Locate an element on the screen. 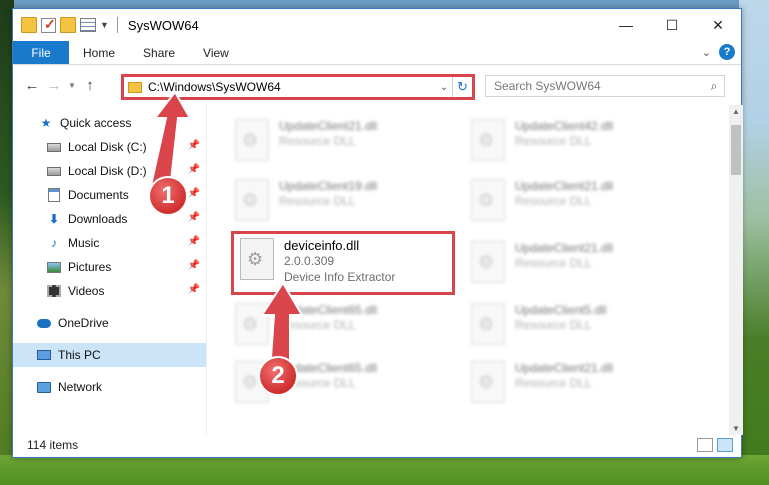 This screenshot has width=769, height=485. step-1-badge: 1 is located at coordinates (168, 196).